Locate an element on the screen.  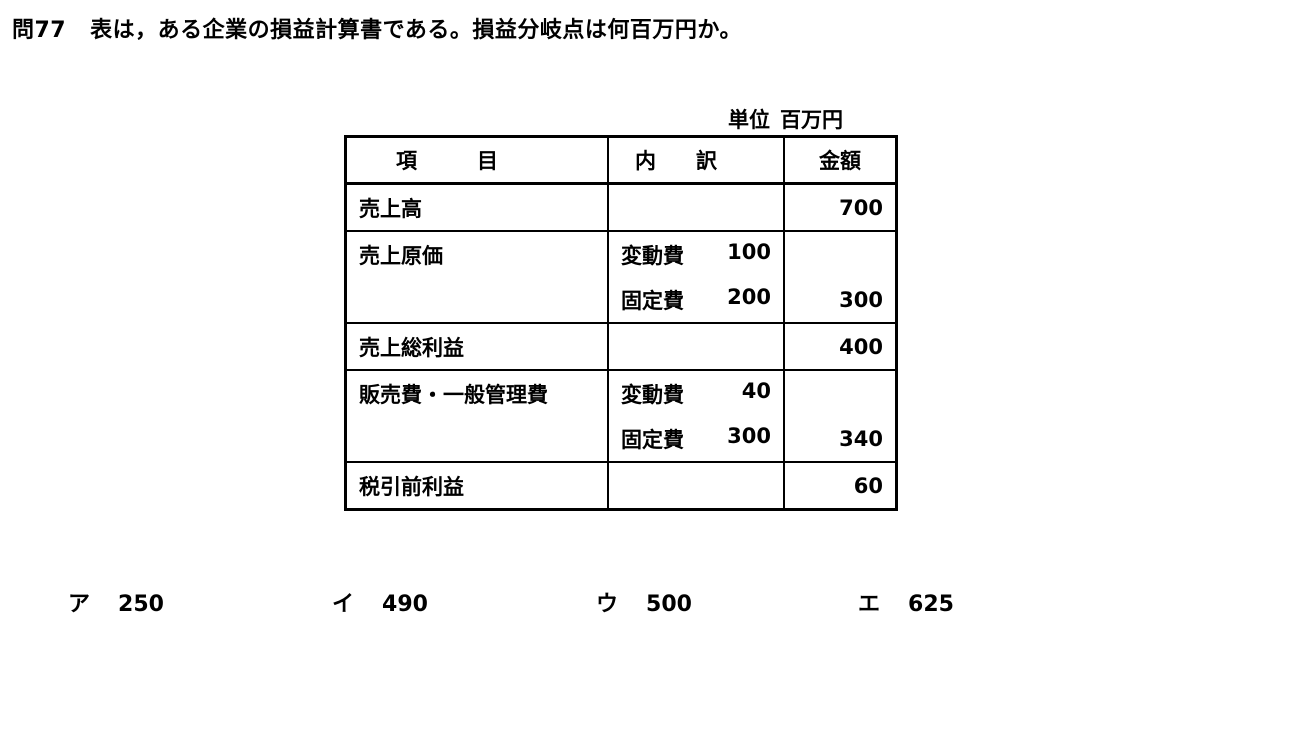
table-header-row: 項目 内訳 金額 is located at coordinates (621, 160).